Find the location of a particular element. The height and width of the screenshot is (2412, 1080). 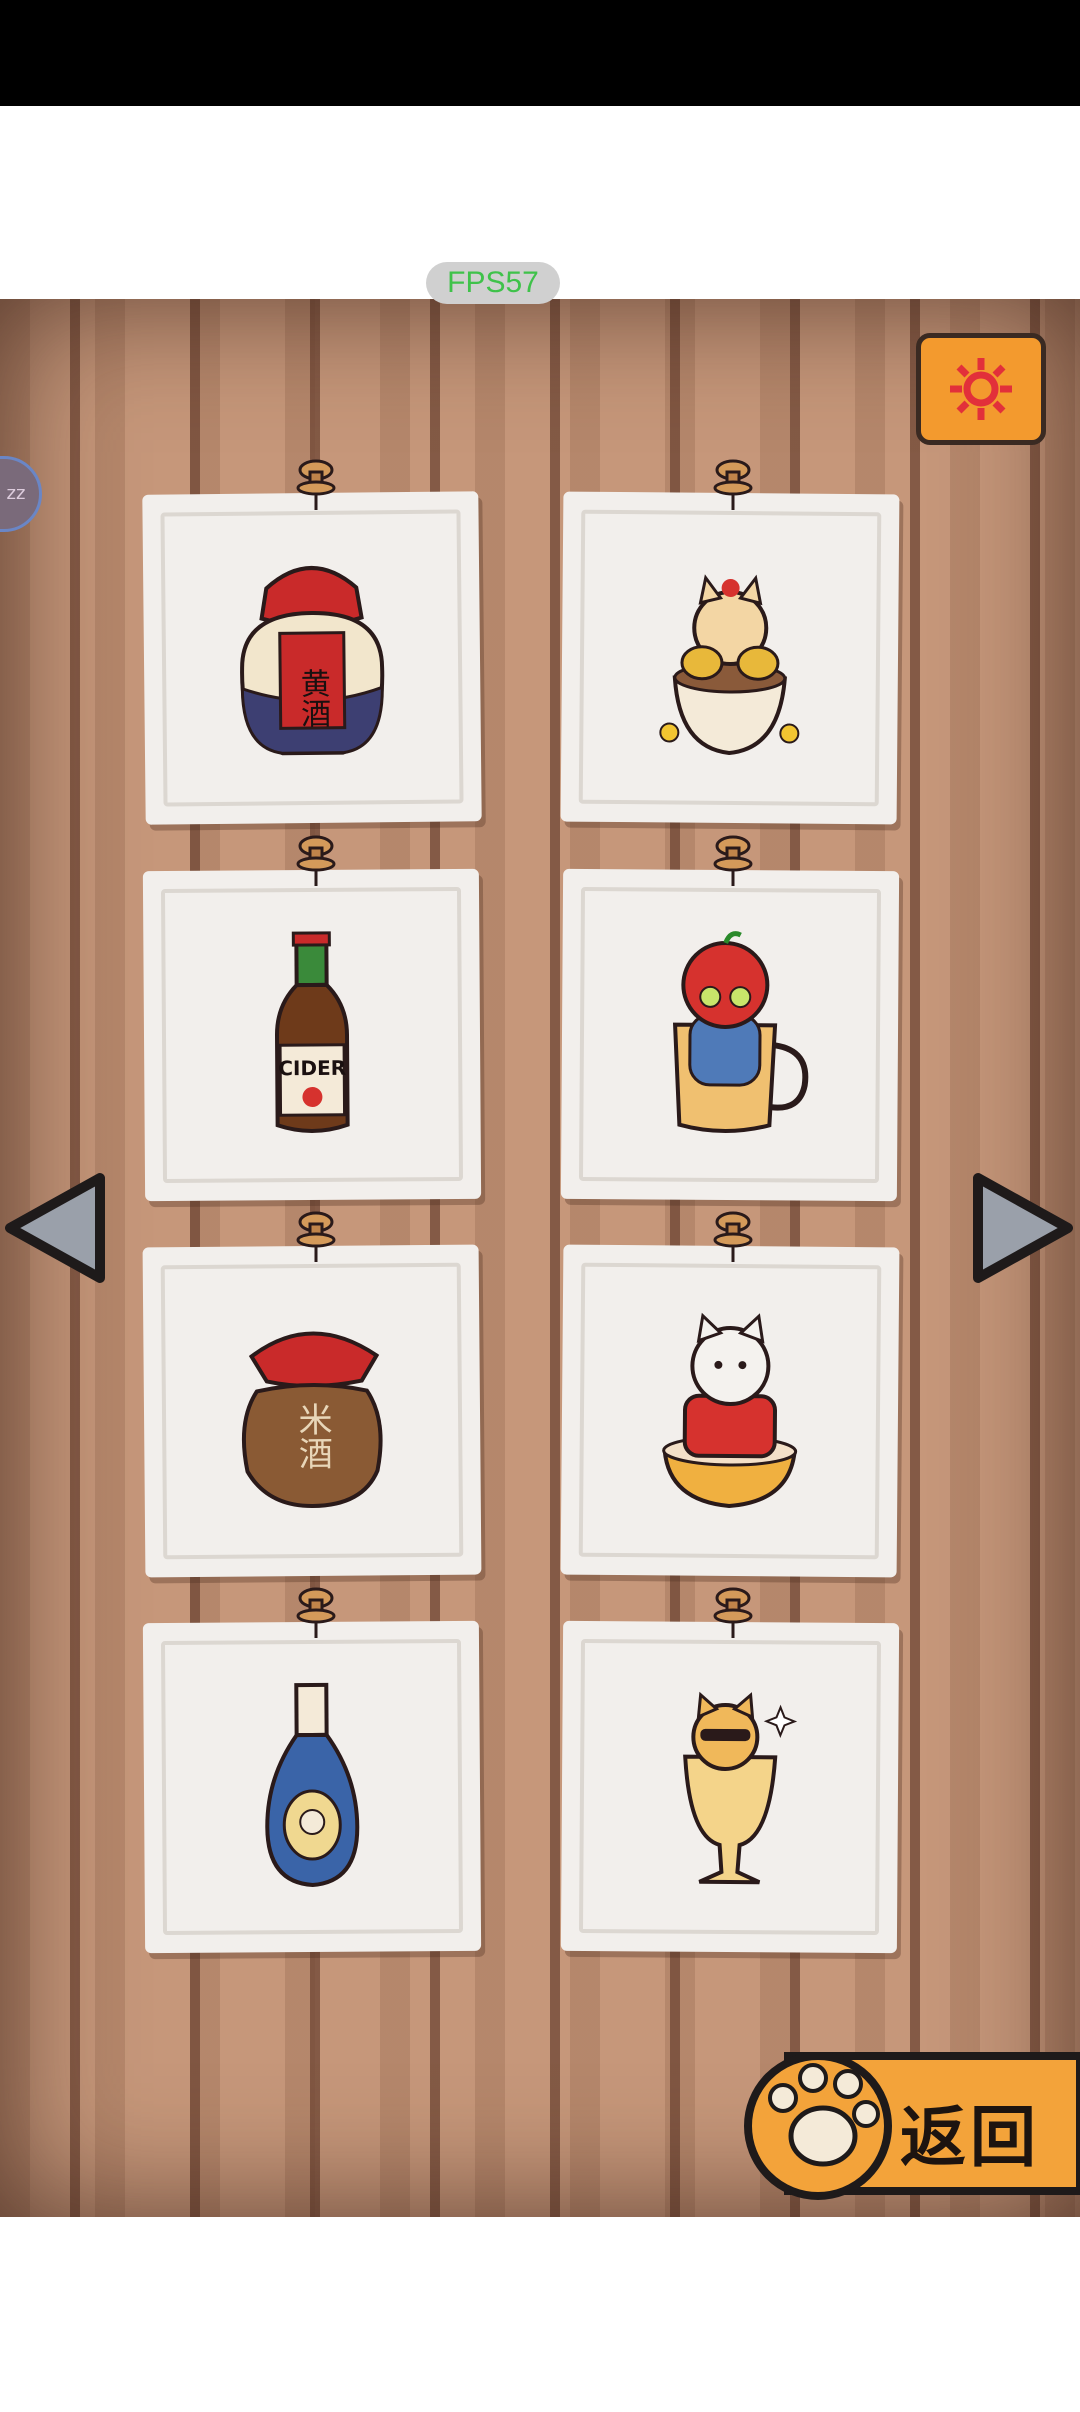

cat-in-red-coat-bowl-icon is located at coordinates (730, 1410).